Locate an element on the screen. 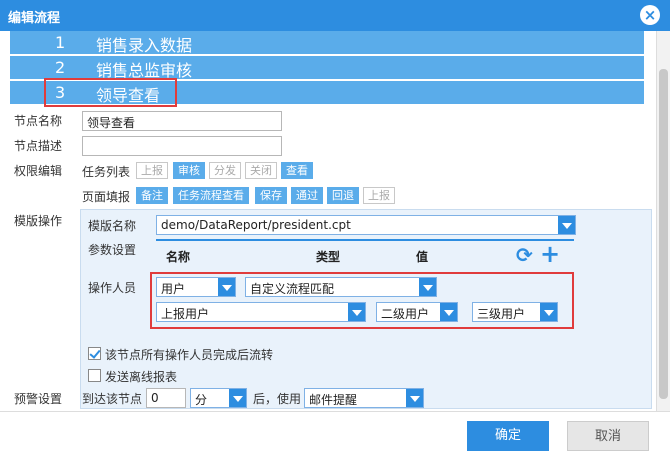 Image resolution: width=670 pixels, height=462 pixels. page-submit-button: 上报 is located at coordinates (379, 195).